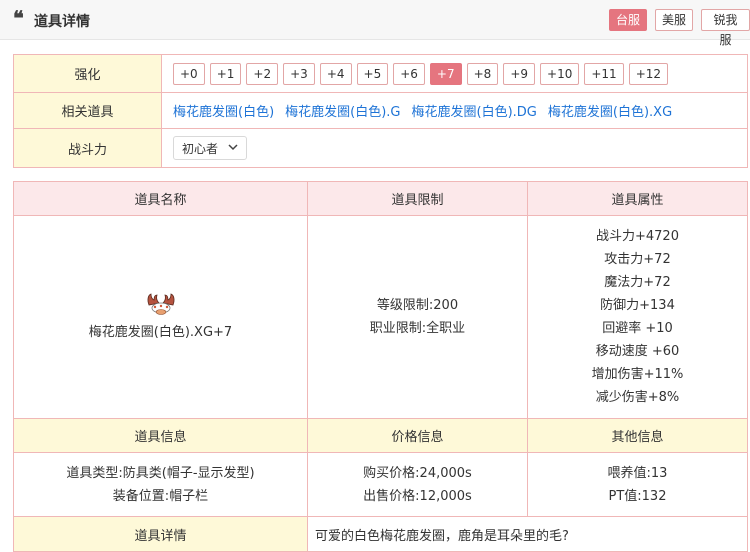  I want to click on header-item-attributes: 道具属性, so click(637, 198).